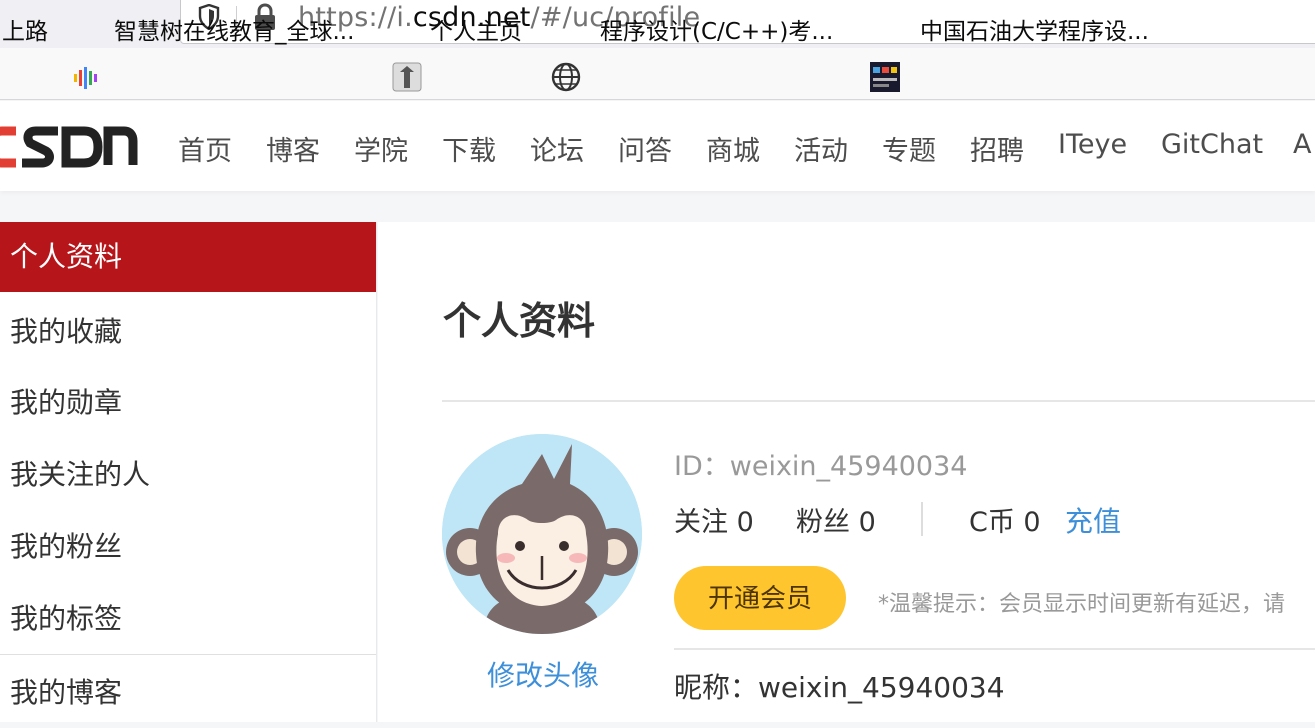 The width and height of the screenshot is (1315, 728). What do you see at coordinates (188, 332) in the screenshot?
I see `sidebar-item-favorites: 我的收藏` at bounding box center [188, 332].